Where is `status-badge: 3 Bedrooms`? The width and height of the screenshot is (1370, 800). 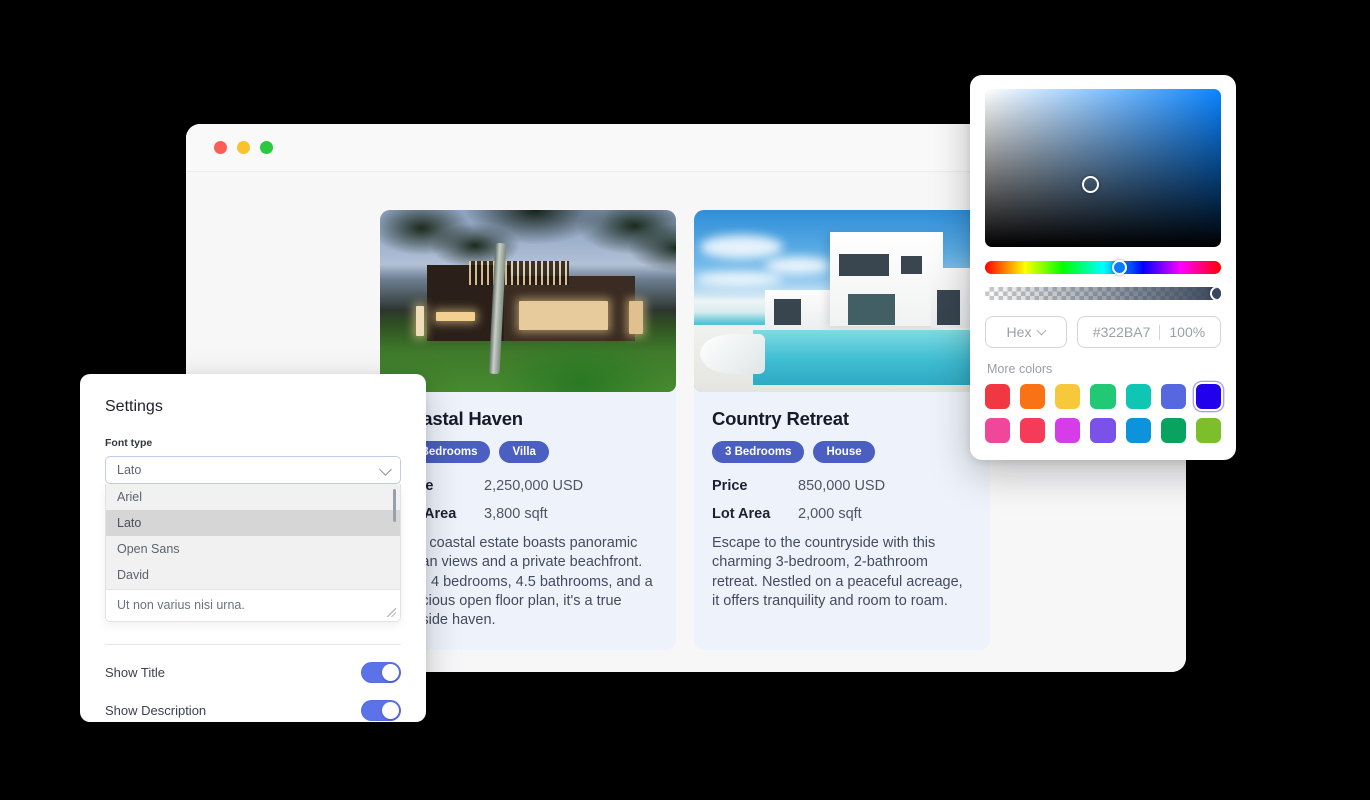 status-badge: 3 Bedrooms is located at coordinates (758, 452).